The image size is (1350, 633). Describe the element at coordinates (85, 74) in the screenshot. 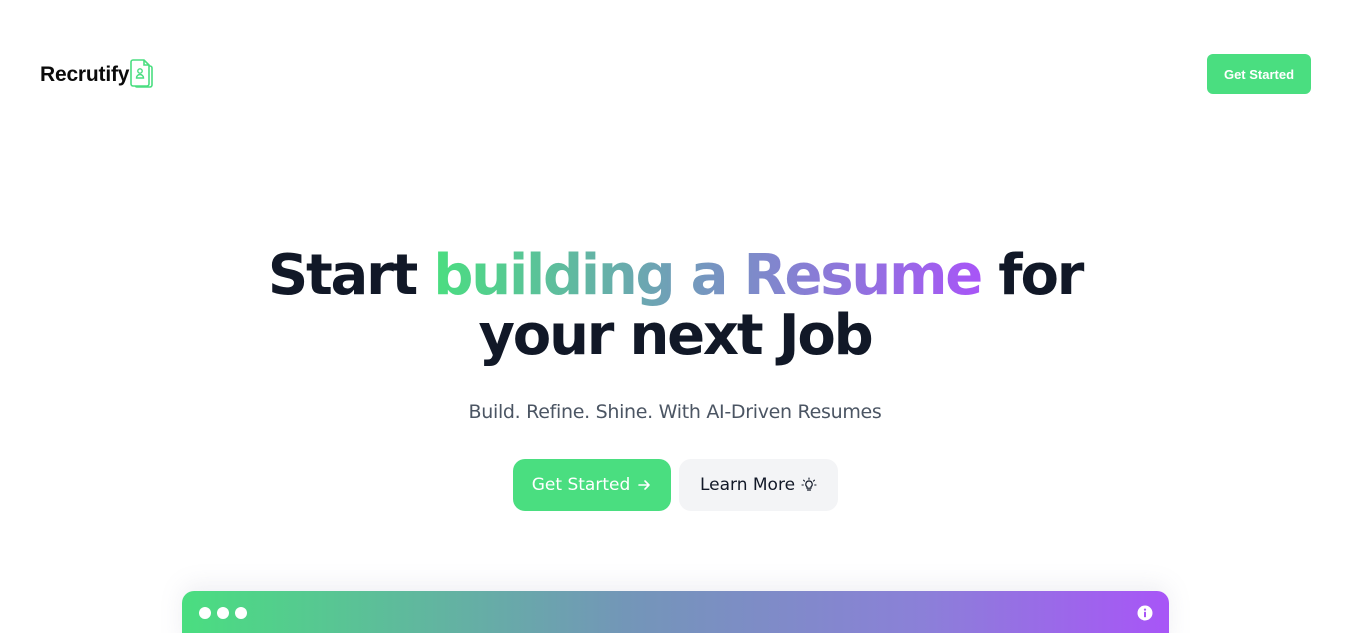

I see `brand-name: Recrutify` at that location.